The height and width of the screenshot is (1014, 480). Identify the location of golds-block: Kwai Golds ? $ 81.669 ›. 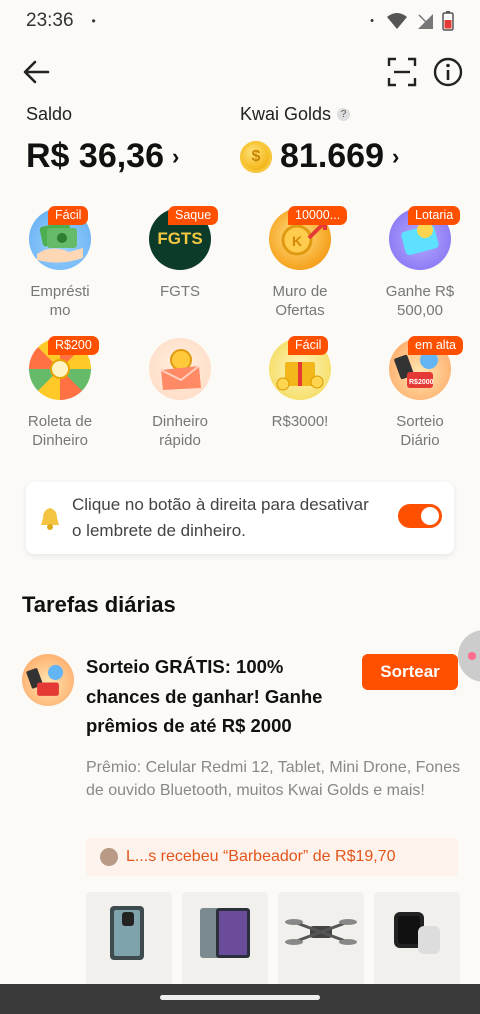
(319, 140).